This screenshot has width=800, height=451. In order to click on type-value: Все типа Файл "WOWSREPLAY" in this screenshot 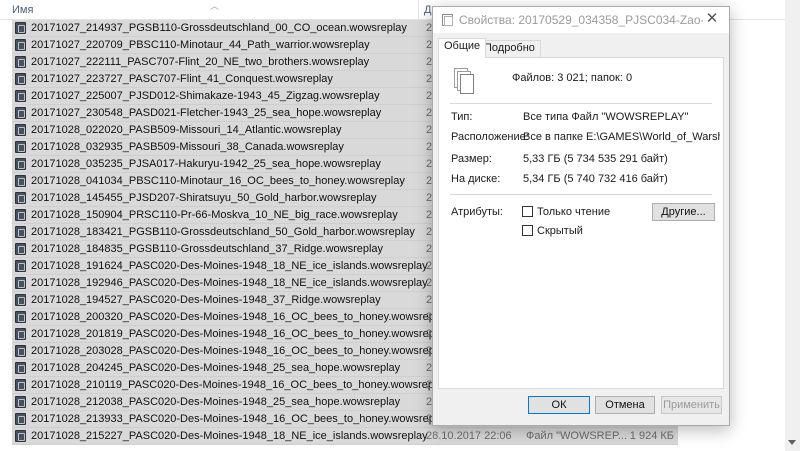, I will do `click(606, 117)`.